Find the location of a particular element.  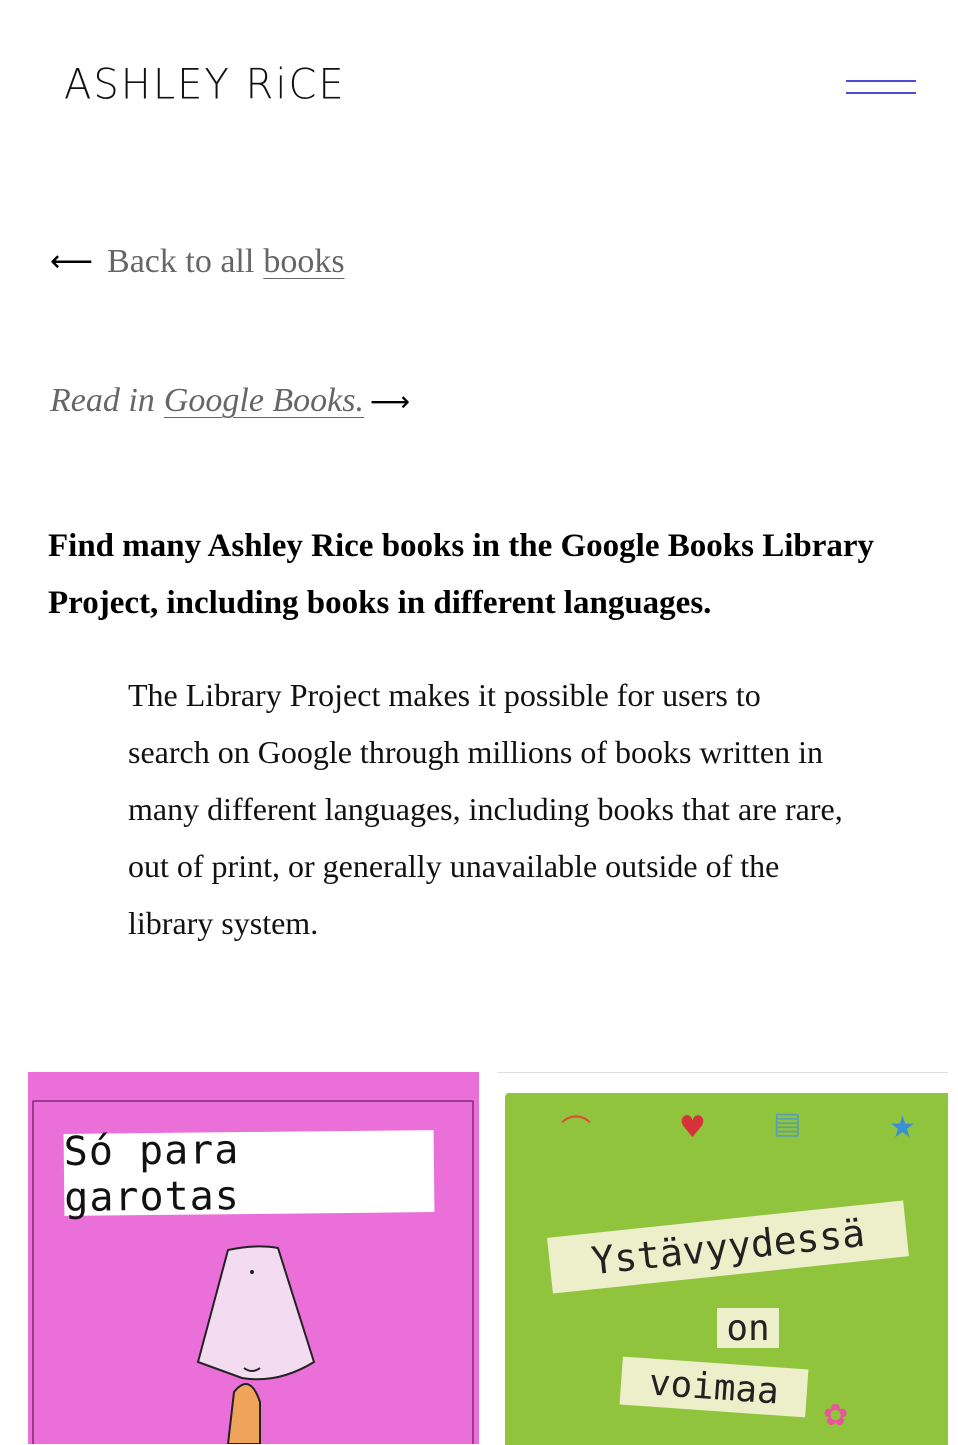

menu-bar-top is located at coordinates (881, 81).